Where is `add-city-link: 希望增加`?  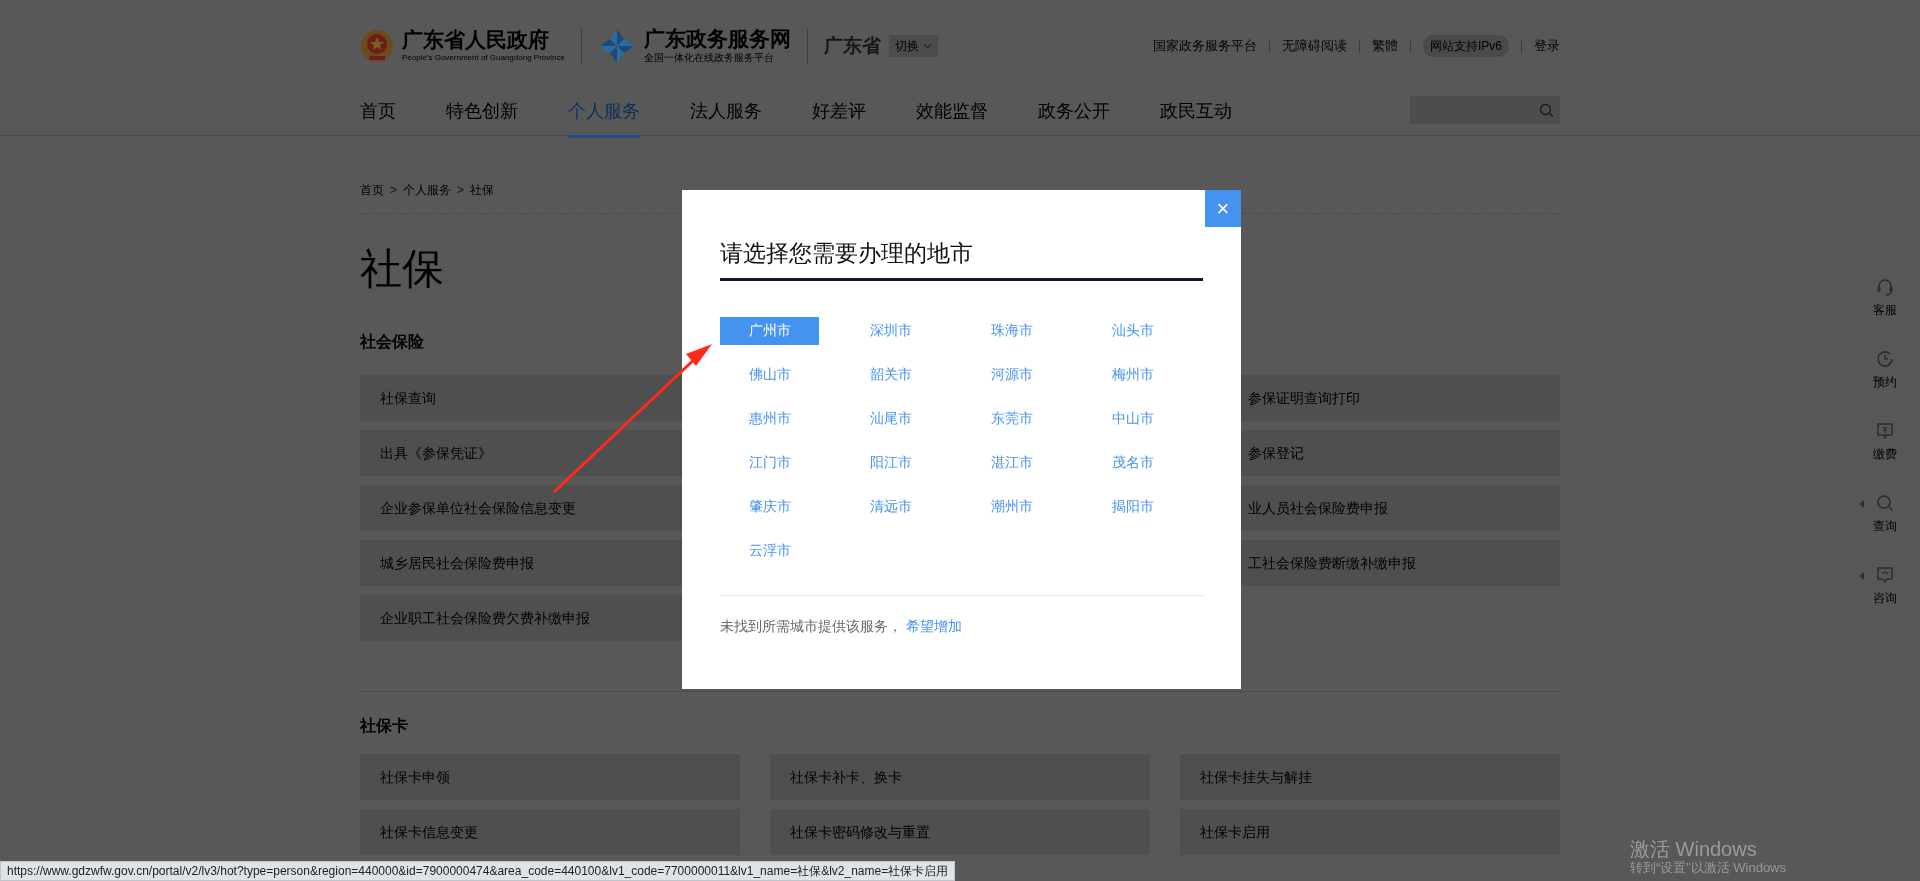
add-city-link: 希望增加 is located at coordinates (934, 625).